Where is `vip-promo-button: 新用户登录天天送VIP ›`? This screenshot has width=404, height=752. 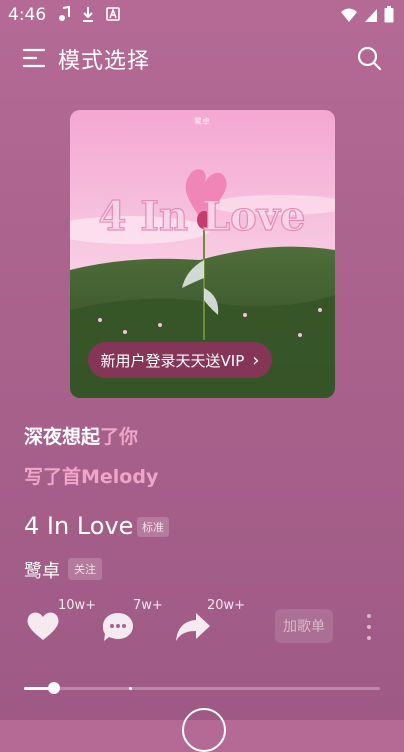 vip-promo-button: 新用户登录天天送VIP › is located at coordinates (180, 360).